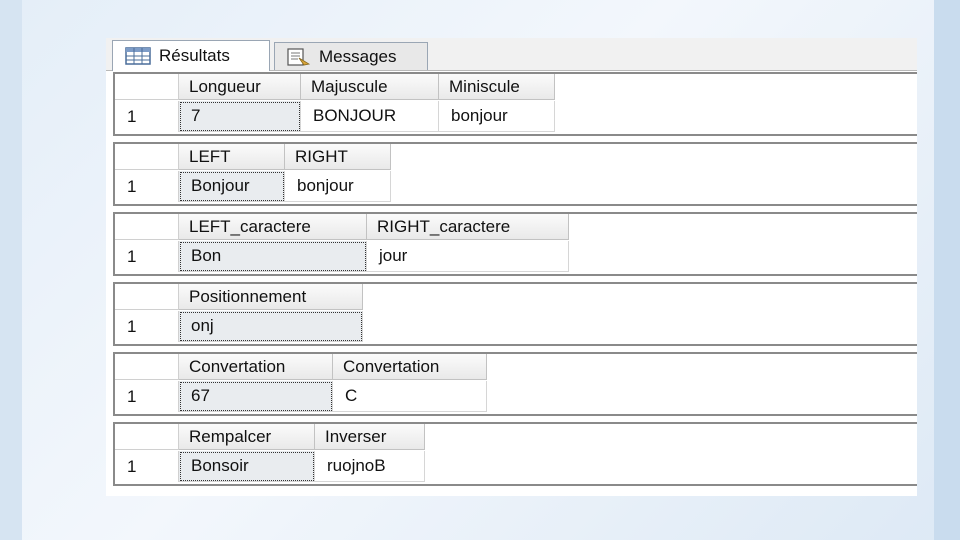  What do you see at coordinates (271, 297) in the screenshot?
I see `column-header: Positionnement` at bounding box center [271, 297].